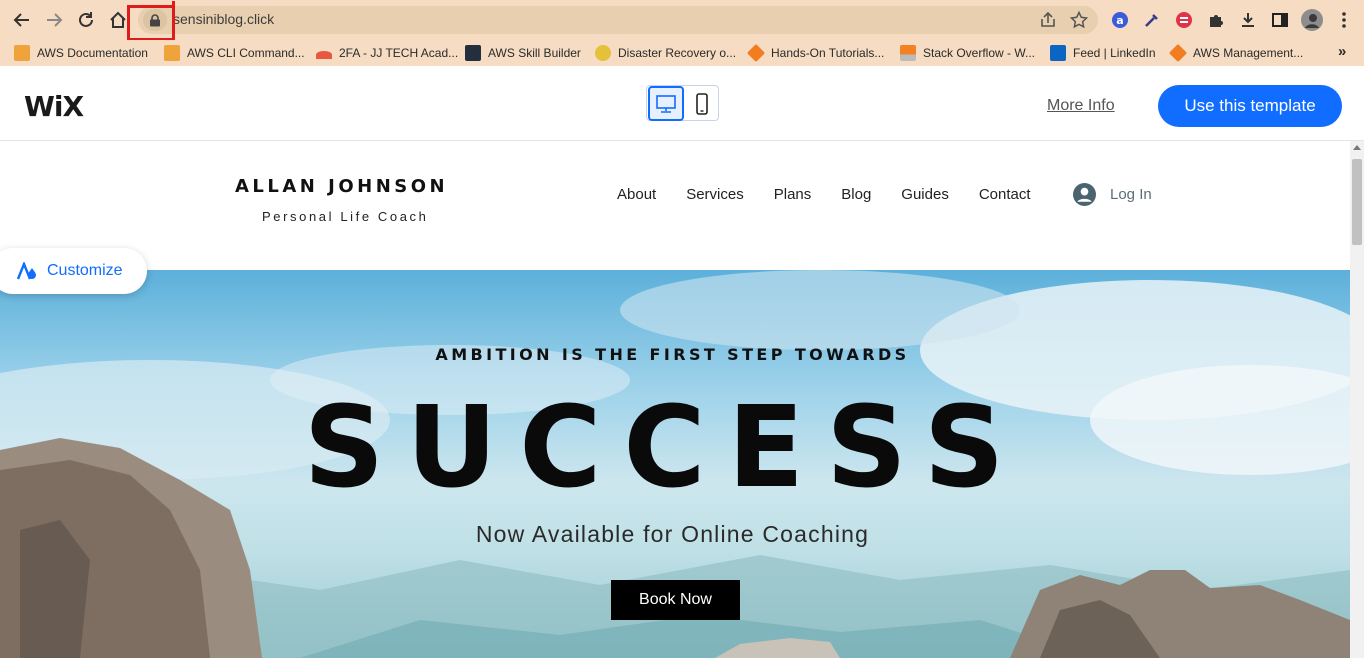 The image size is (1364, 658). Describe the element at coordinates (85, 270) in the screenshot. I see `customize-label: Customize` at that location.